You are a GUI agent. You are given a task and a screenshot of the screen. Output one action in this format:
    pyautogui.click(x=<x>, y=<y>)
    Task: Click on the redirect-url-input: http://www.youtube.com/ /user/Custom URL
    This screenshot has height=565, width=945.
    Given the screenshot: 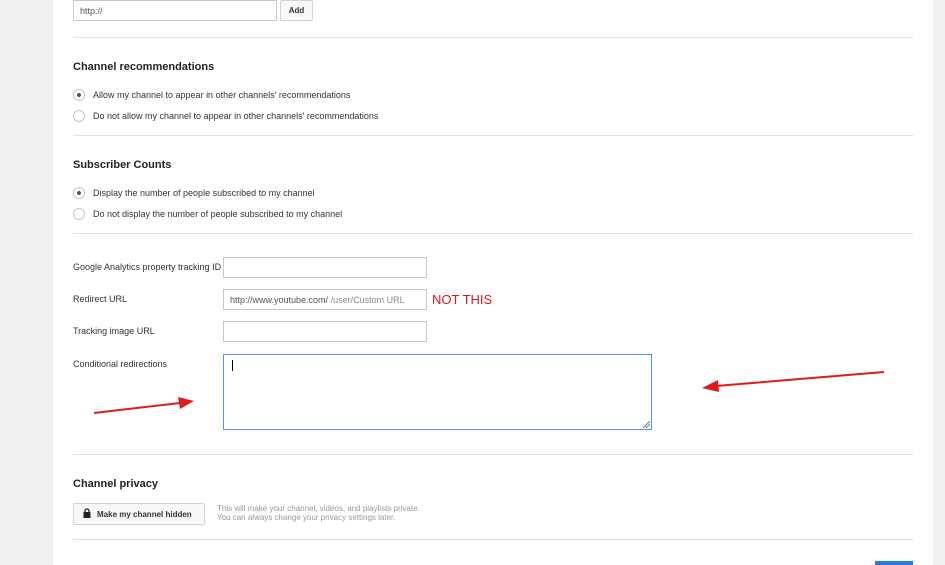 What is the action you would take?
    pyautogui.click(x=325, y=299)
    